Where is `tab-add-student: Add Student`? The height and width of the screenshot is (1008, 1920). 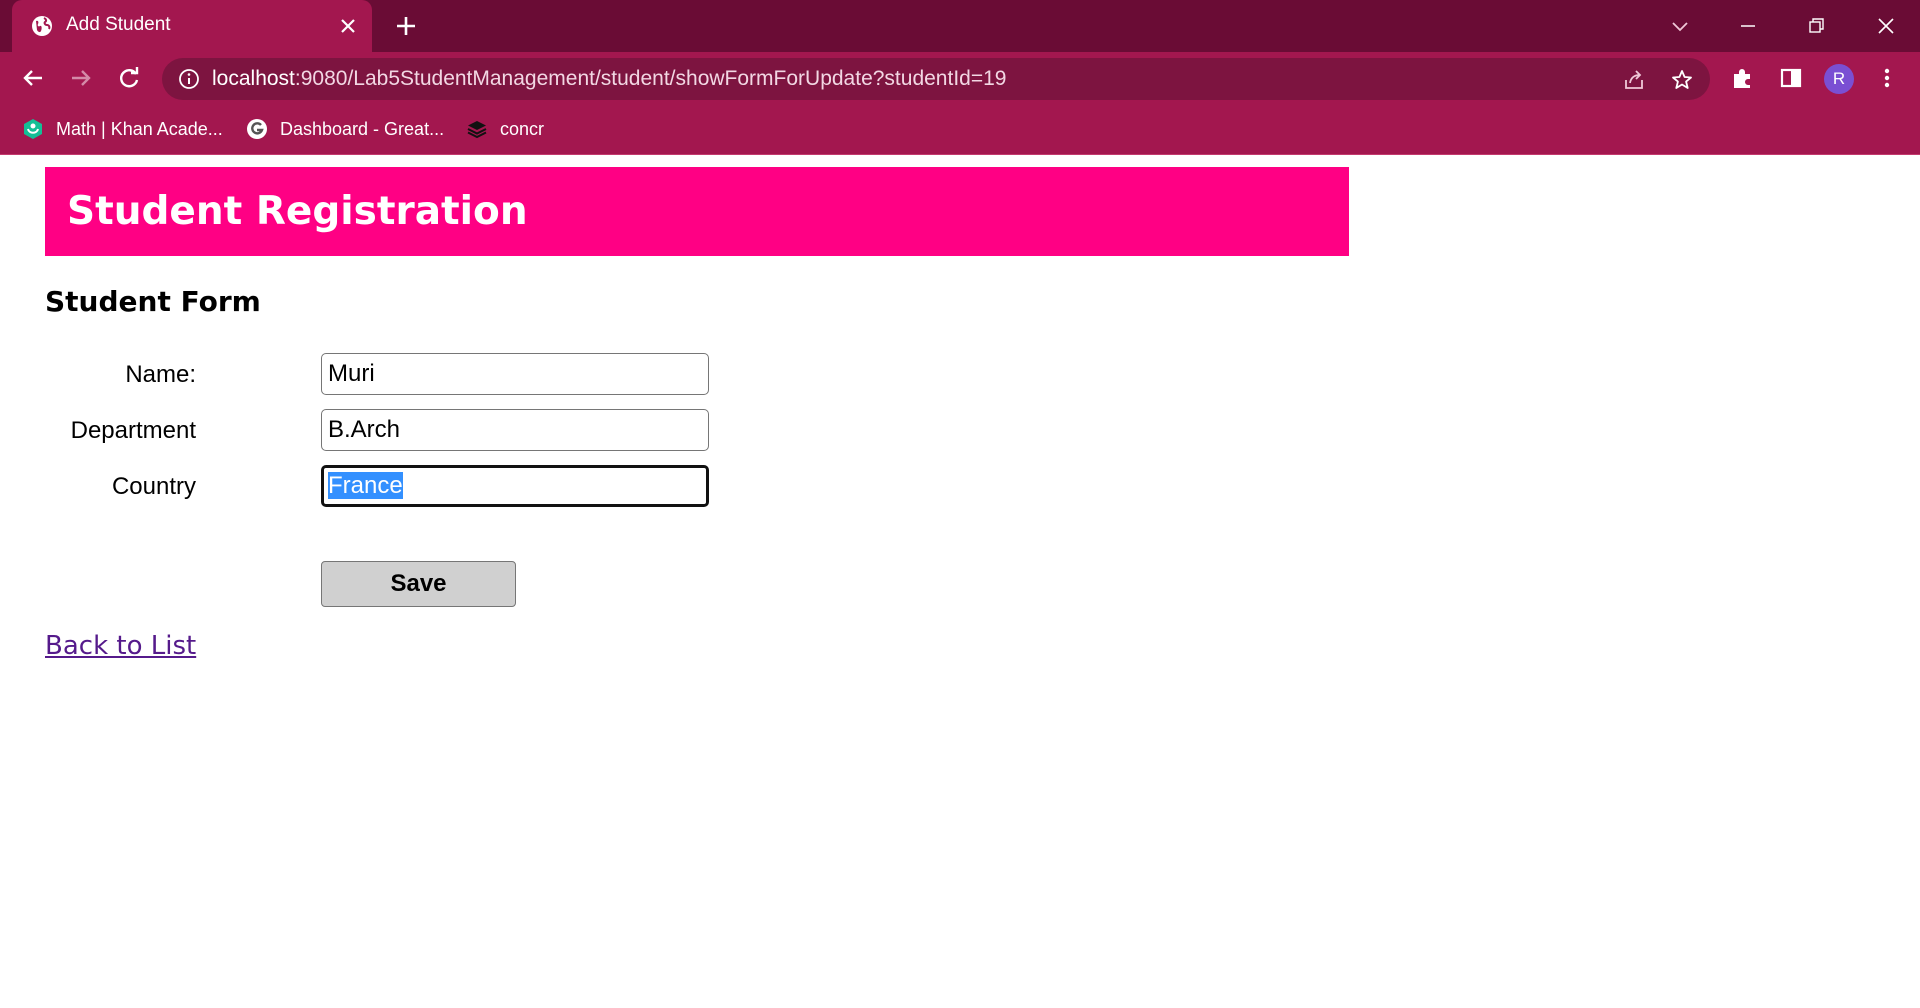 tab-add-student: Add Student is located at coordinates (192, 26).